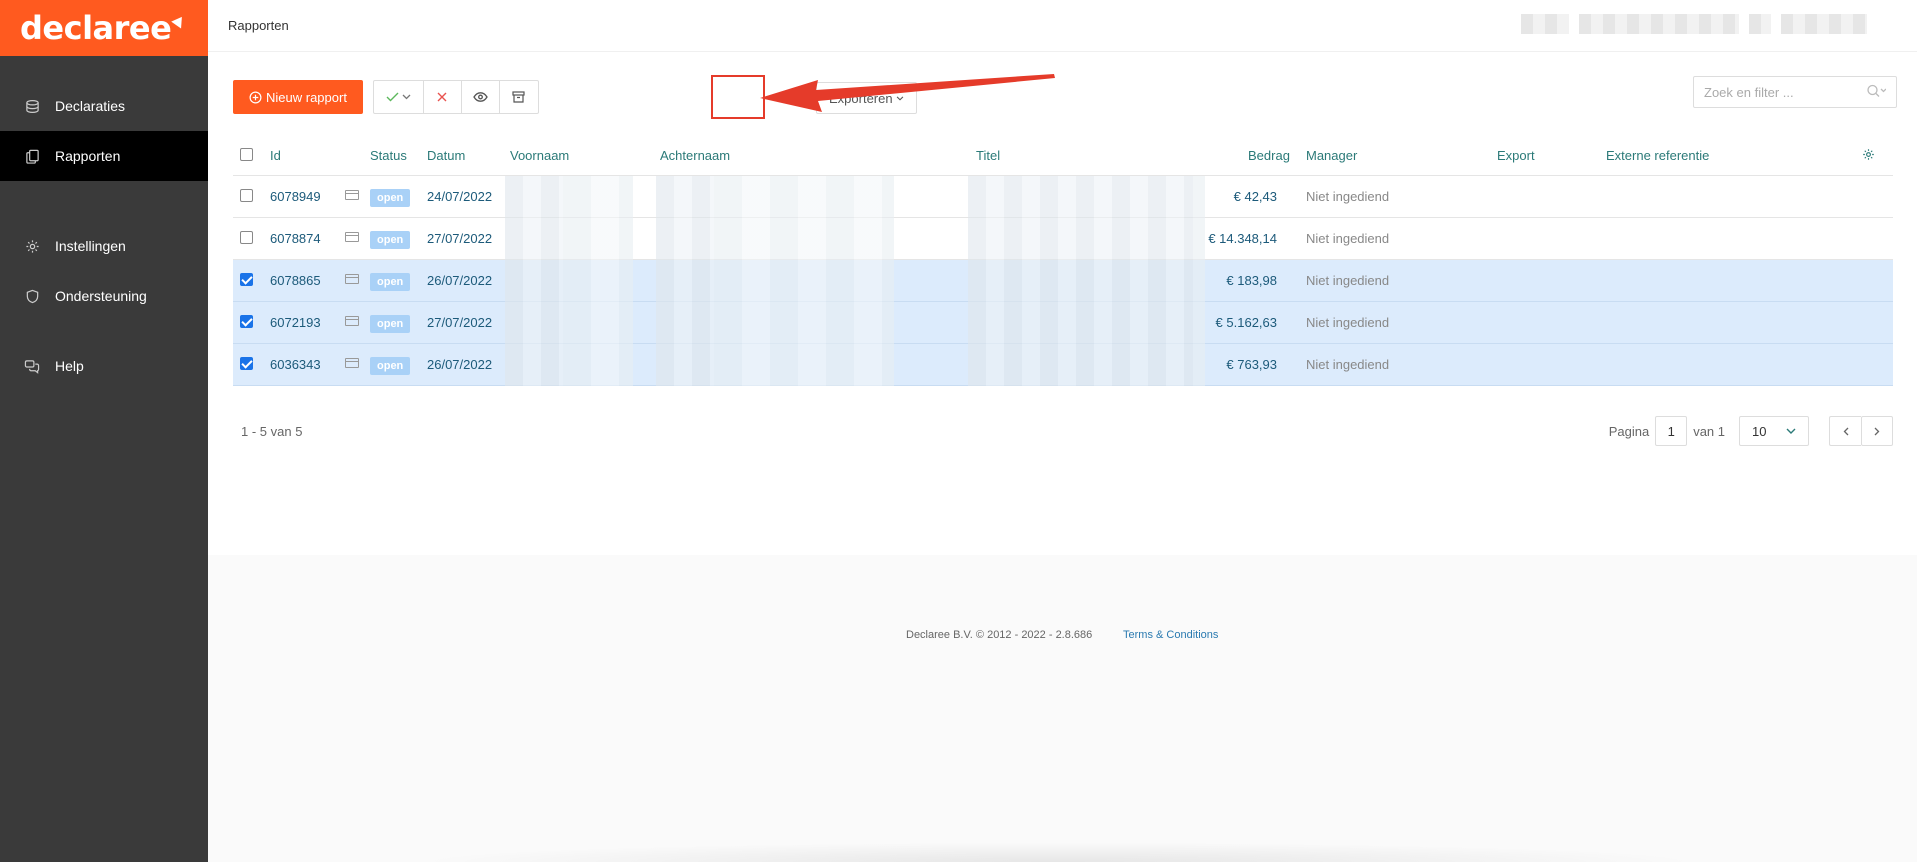 This screenshot has width=1917, height=862. I want to click on nav-spacer, so click(104, 331).